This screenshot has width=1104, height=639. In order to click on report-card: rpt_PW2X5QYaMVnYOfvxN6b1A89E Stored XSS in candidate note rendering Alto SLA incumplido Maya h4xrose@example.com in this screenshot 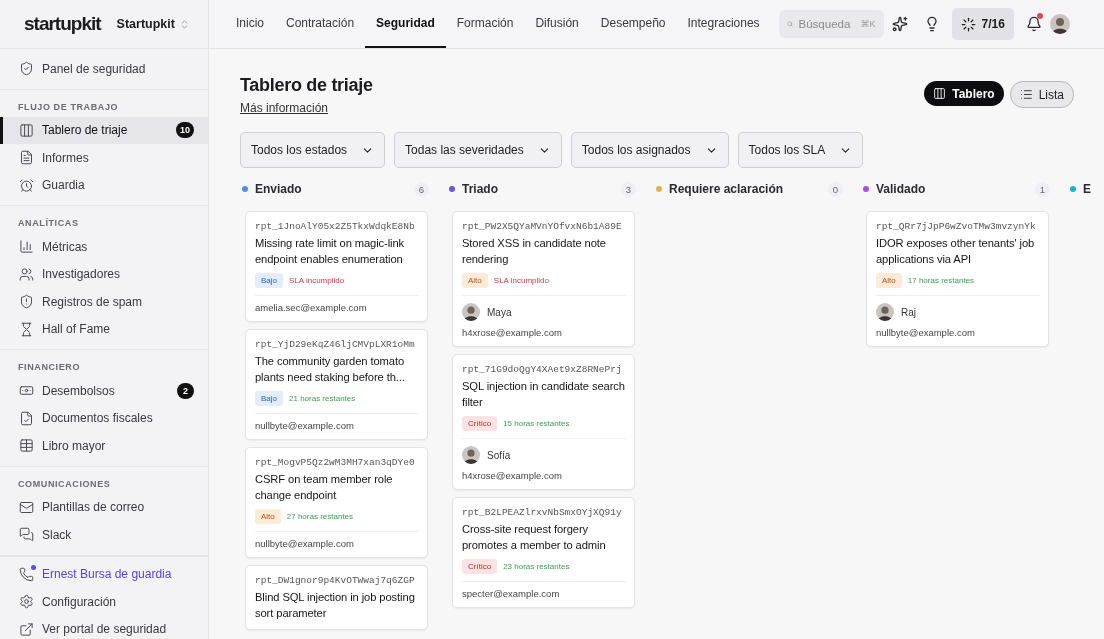, I will do `click(543, 279)`.